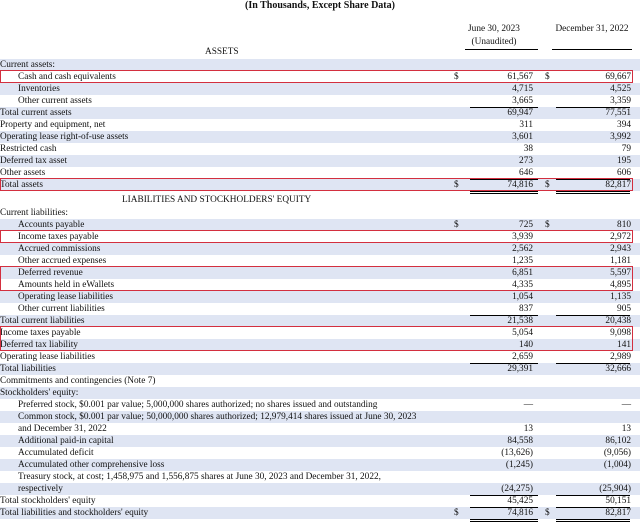 Image resolution: width=640 pixels, height=522 pixels. I want to click on value-june-2023: 29,391, so click(520, 369).